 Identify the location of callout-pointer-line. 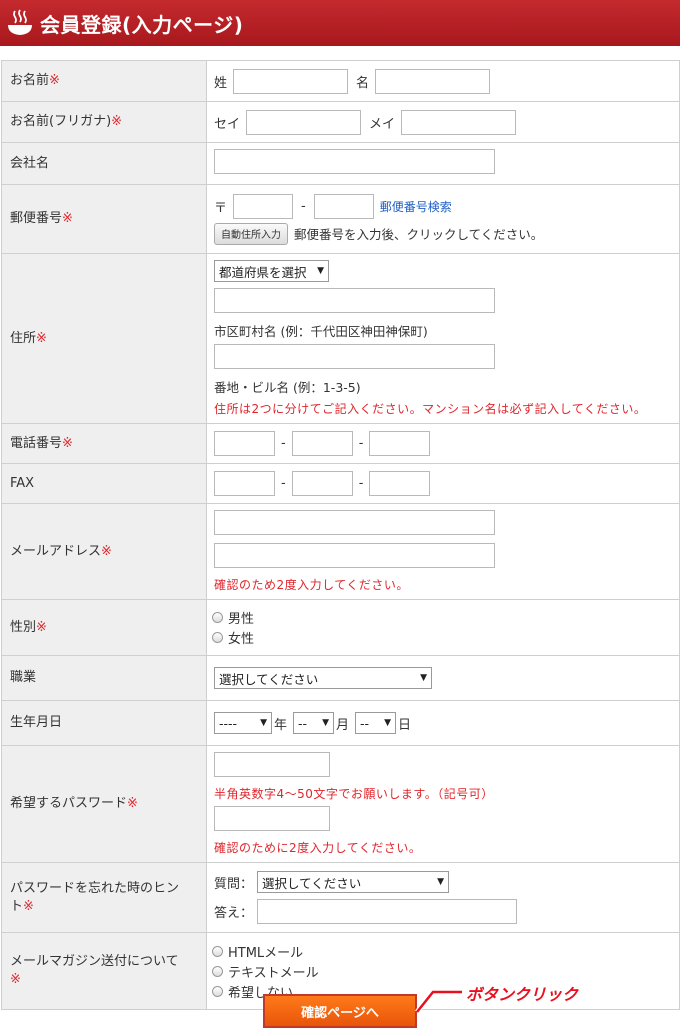
(438, 1001).